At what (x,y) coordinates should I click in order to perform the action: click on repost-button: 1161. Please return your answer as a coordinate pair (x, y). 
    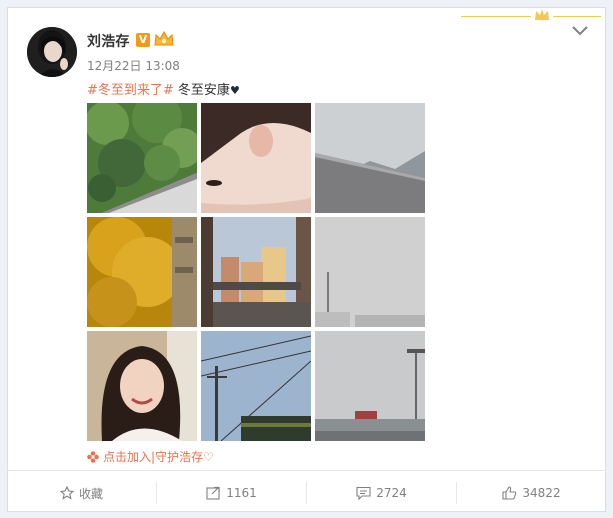
    Looking at the image, I should click on (231, 493).